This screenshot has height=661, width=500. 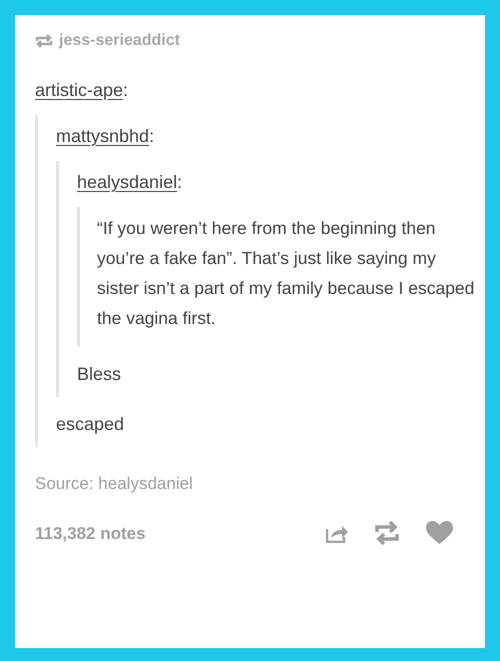 I want to click on username-link: mattysnbhd, so click(x=103, y=136).